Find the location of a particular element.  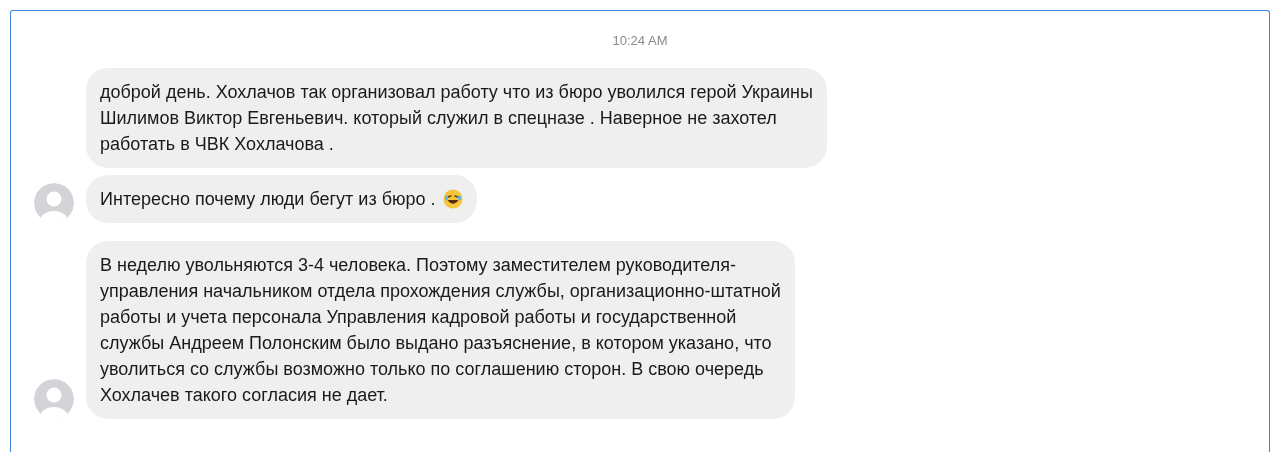

message-timestamp: 10:24 AM is located at coordinates (640, 41).